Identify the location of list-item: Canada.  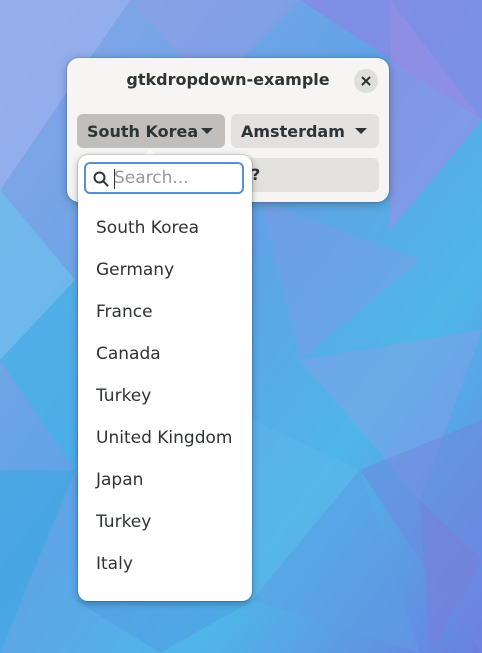
(165, 354).